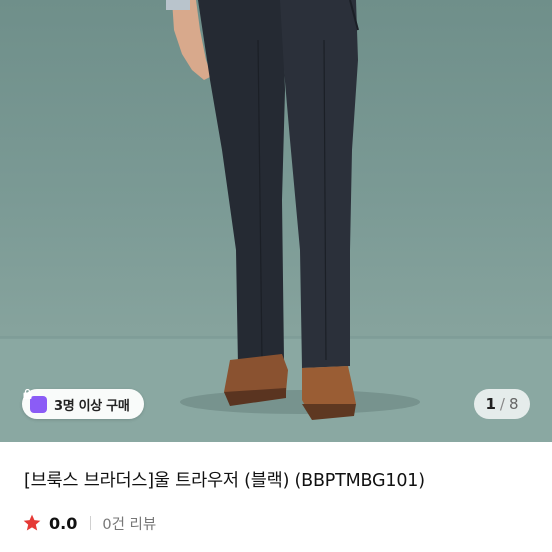 The image size is (552, 552). I want to click on image-pager: 1 / 8, so click(502, 404).